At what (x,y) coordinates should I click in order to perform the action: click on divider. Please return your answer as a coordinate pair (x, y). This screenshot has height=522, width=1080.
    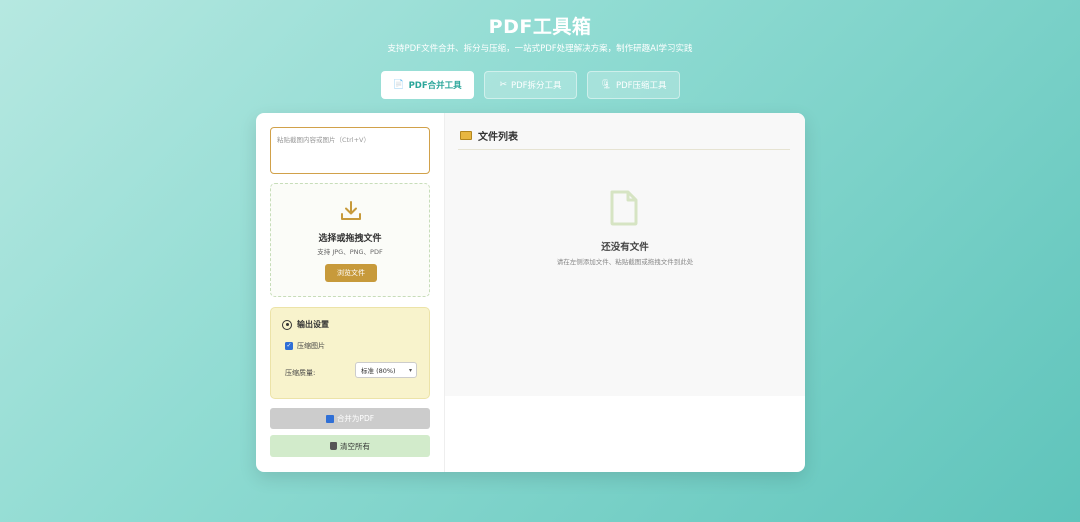
    Looking at the image, I should click on (624, 149).